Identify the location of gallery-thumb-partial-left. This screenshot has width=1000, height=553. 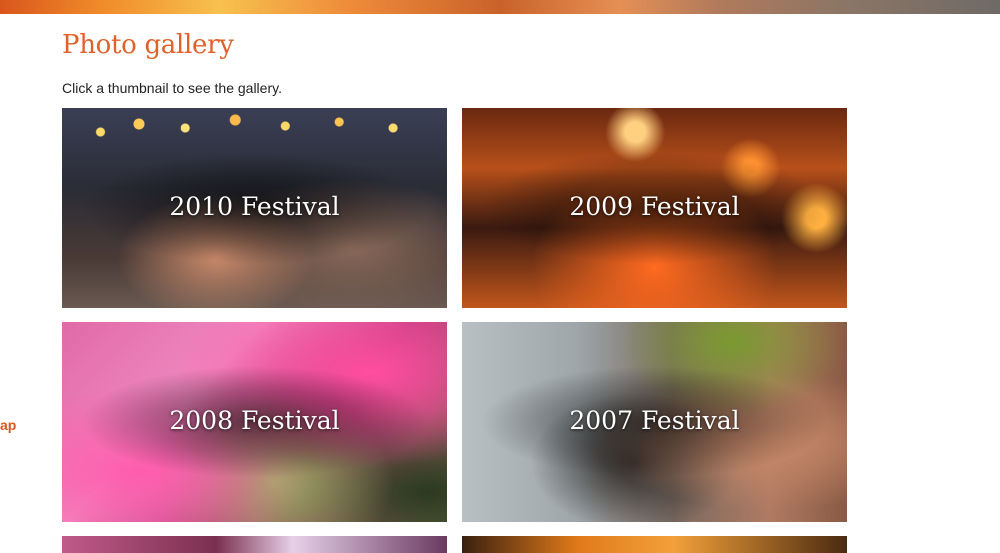
(254, 544).